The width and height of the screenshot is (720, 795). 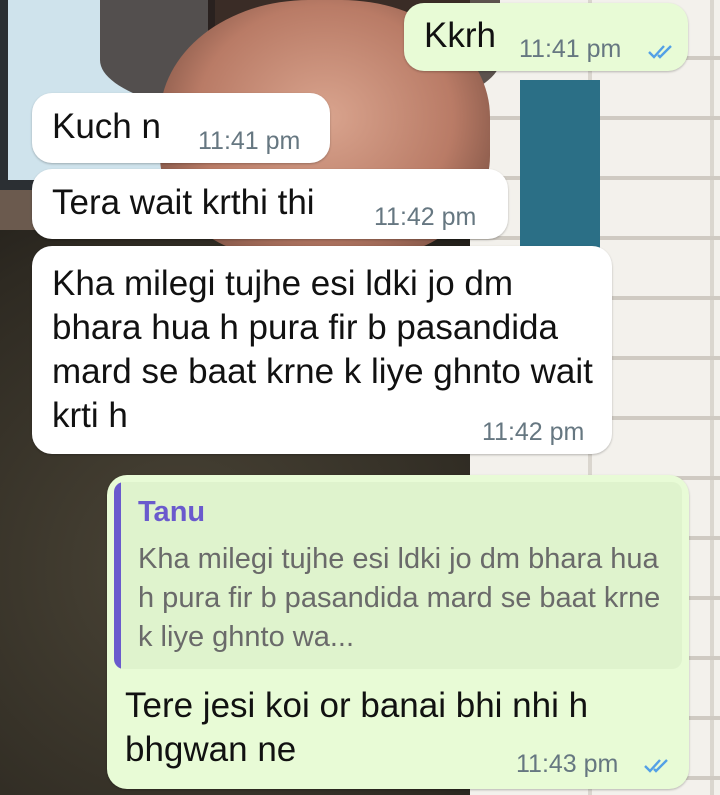 I want to click on message-text: Kkrh, so click(x=460, y=35).